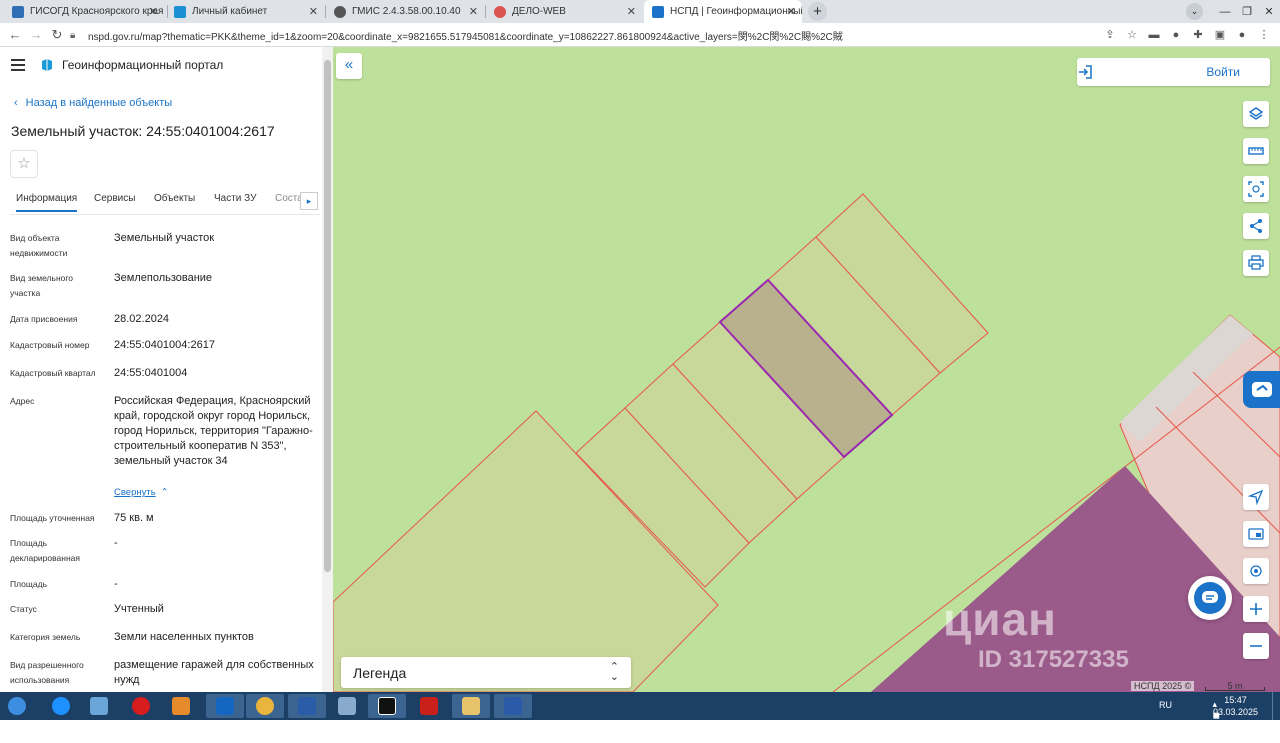 The height and width of the screenshot is (743, 1280). I want to click on forward-arrow-icon: →, so click(36, 35).